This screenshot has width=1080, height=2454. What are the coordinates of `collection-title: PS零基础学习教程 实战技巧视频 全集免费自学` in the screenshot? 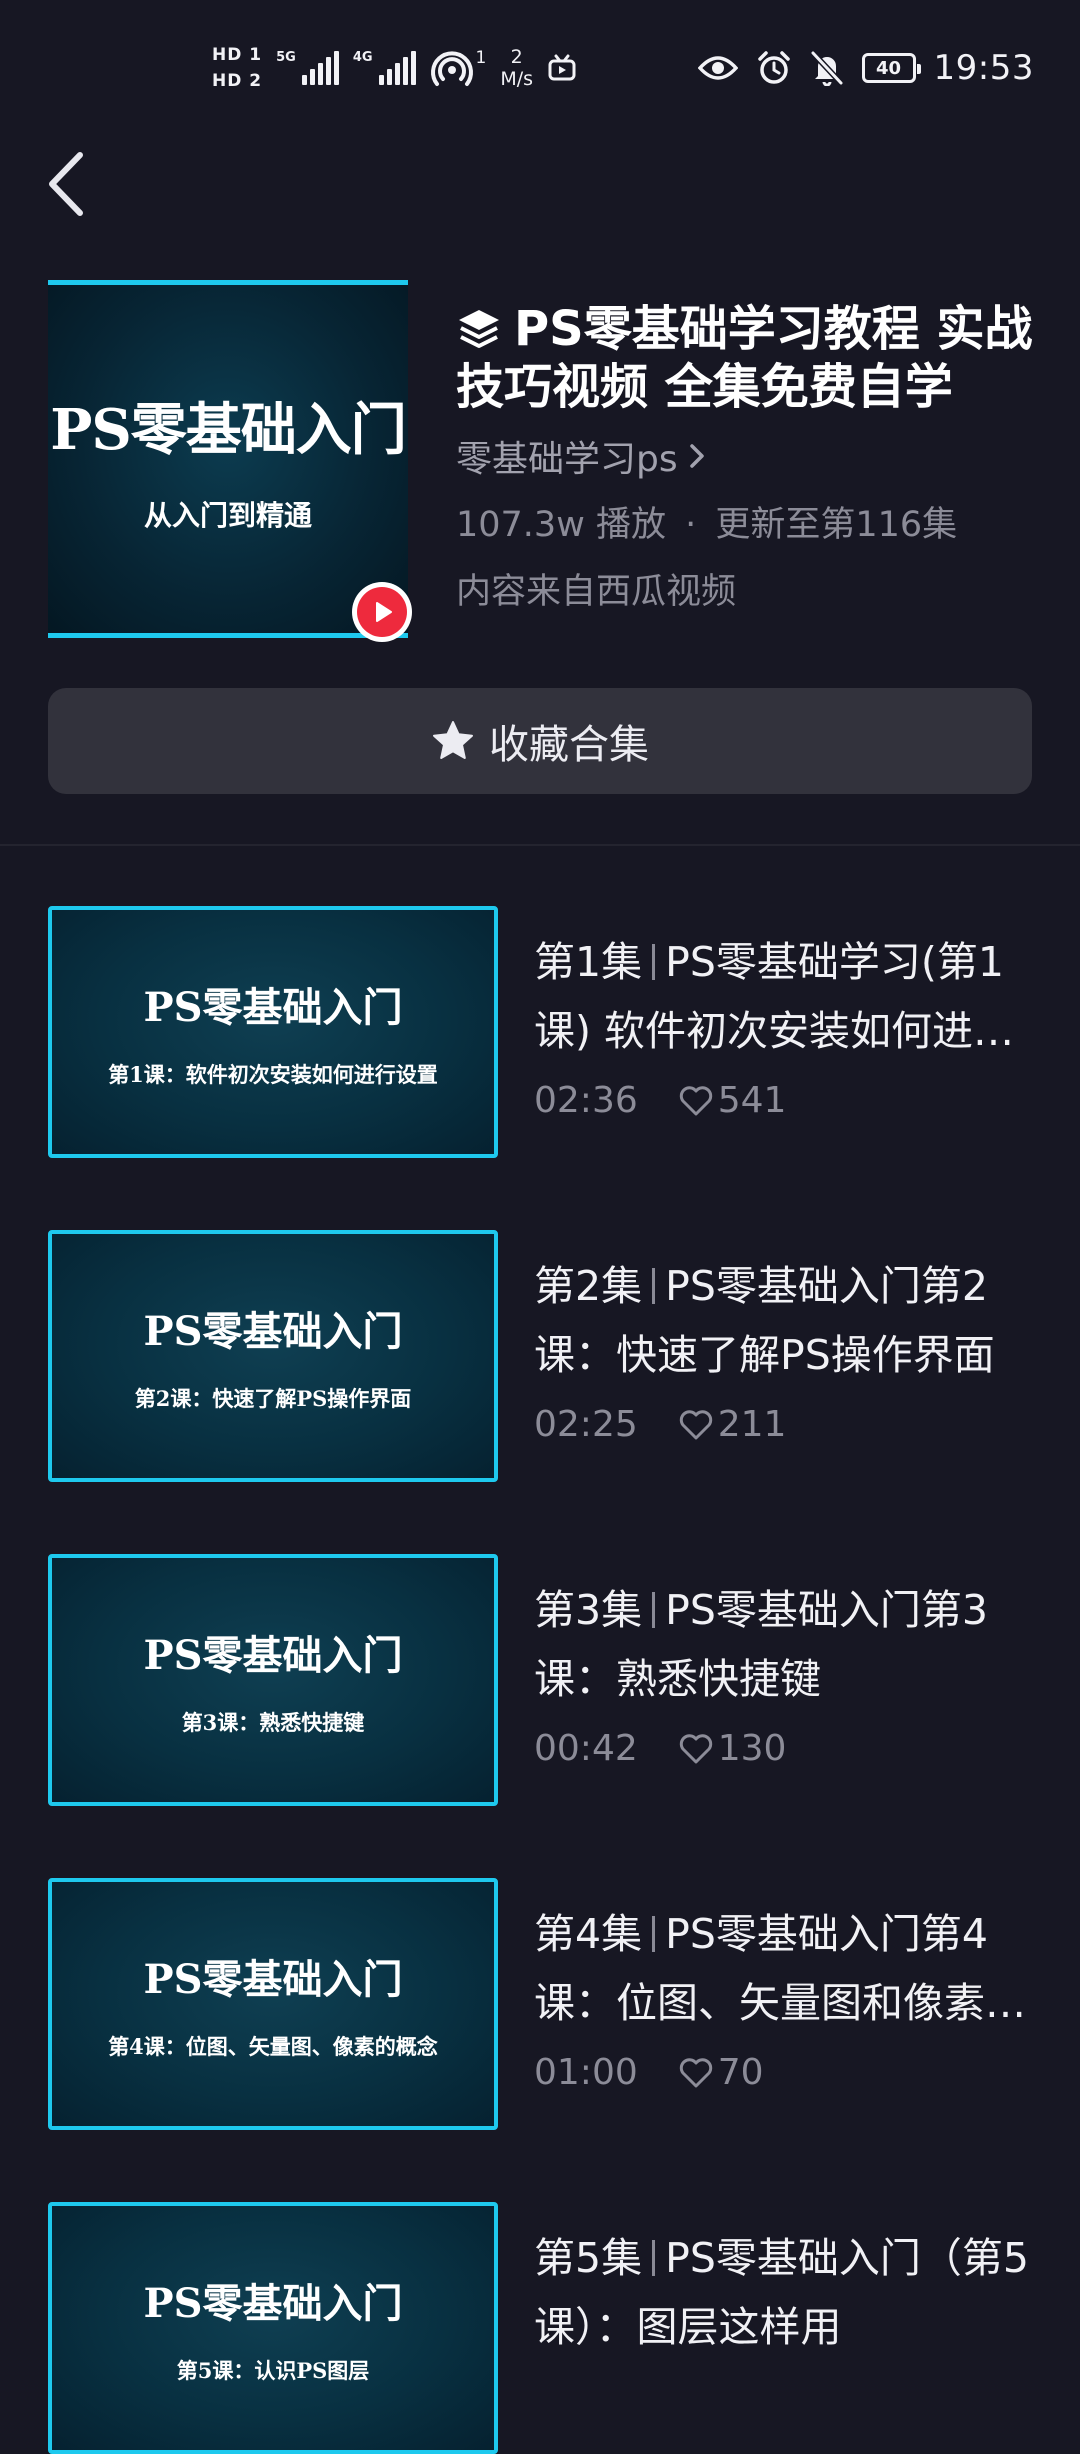 It's located at (751, 358).